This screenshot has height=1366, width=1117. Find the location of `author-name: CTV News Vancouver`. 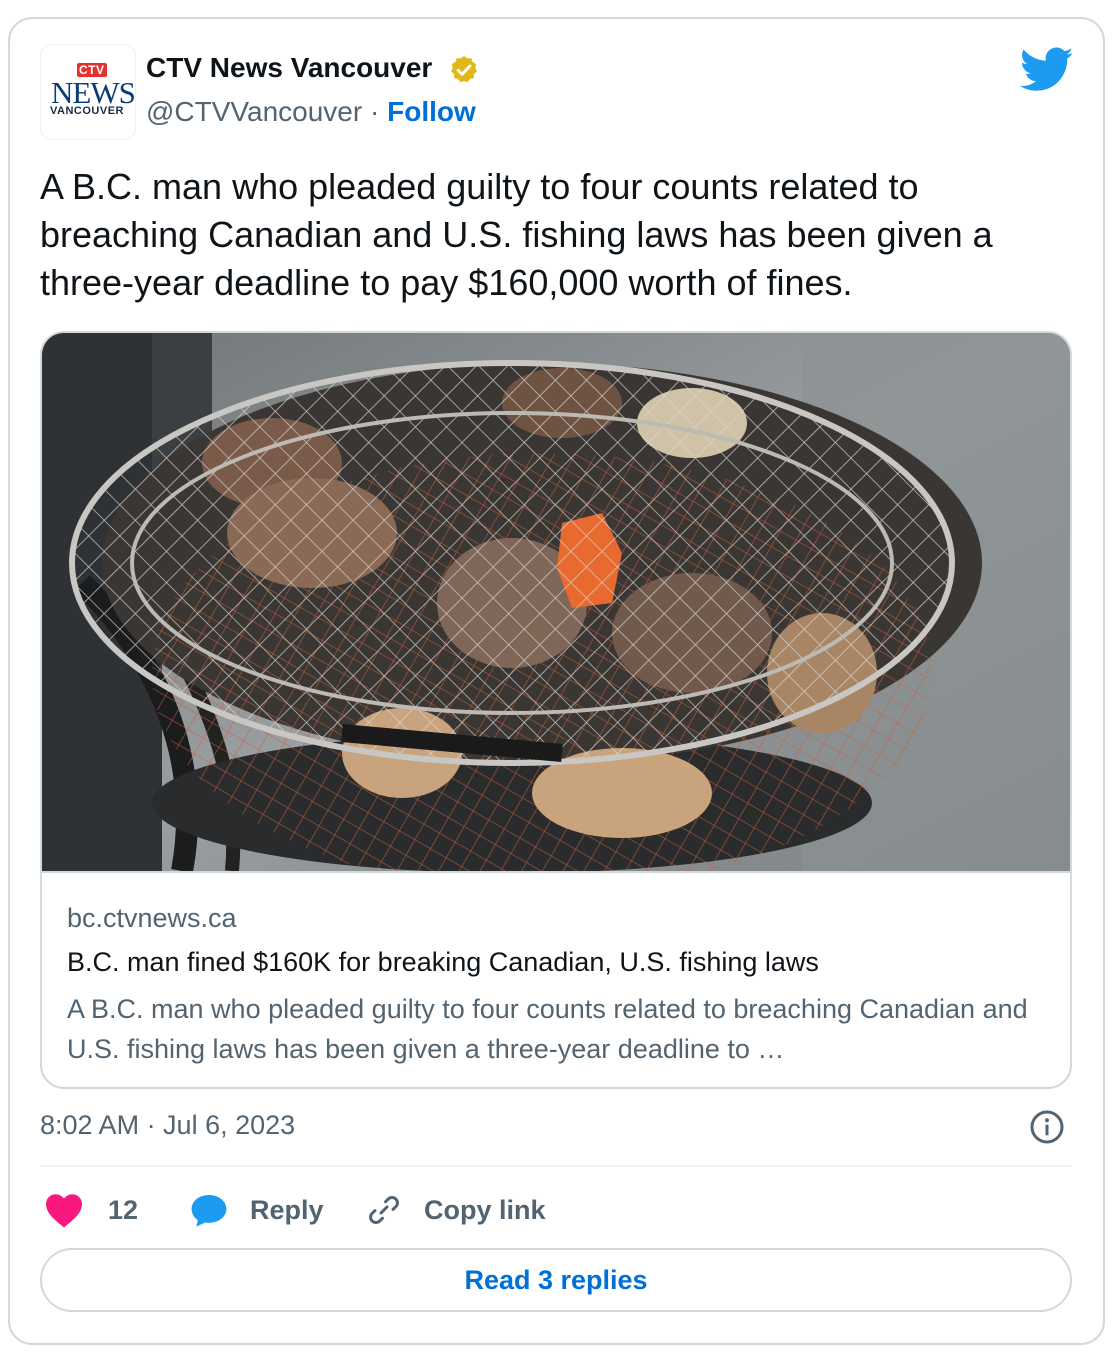

author-name: CTV News Vancouver is located at coordinates (289, 68).